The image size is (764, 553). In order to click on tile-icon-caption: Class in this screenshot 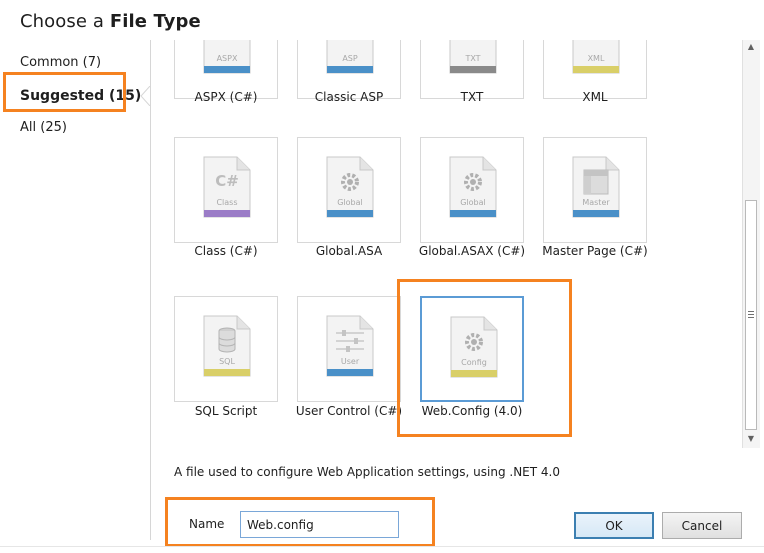, I will do `click(226, 202)`.